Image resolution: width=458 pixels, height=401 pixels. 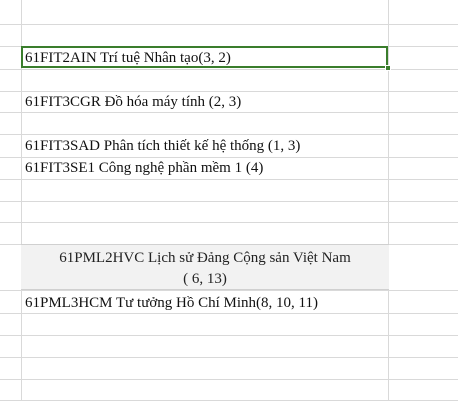 What do you see at coordinates (388, 68) in the screenshot?
I see `fill-handle` at bounding box center [388, 68].